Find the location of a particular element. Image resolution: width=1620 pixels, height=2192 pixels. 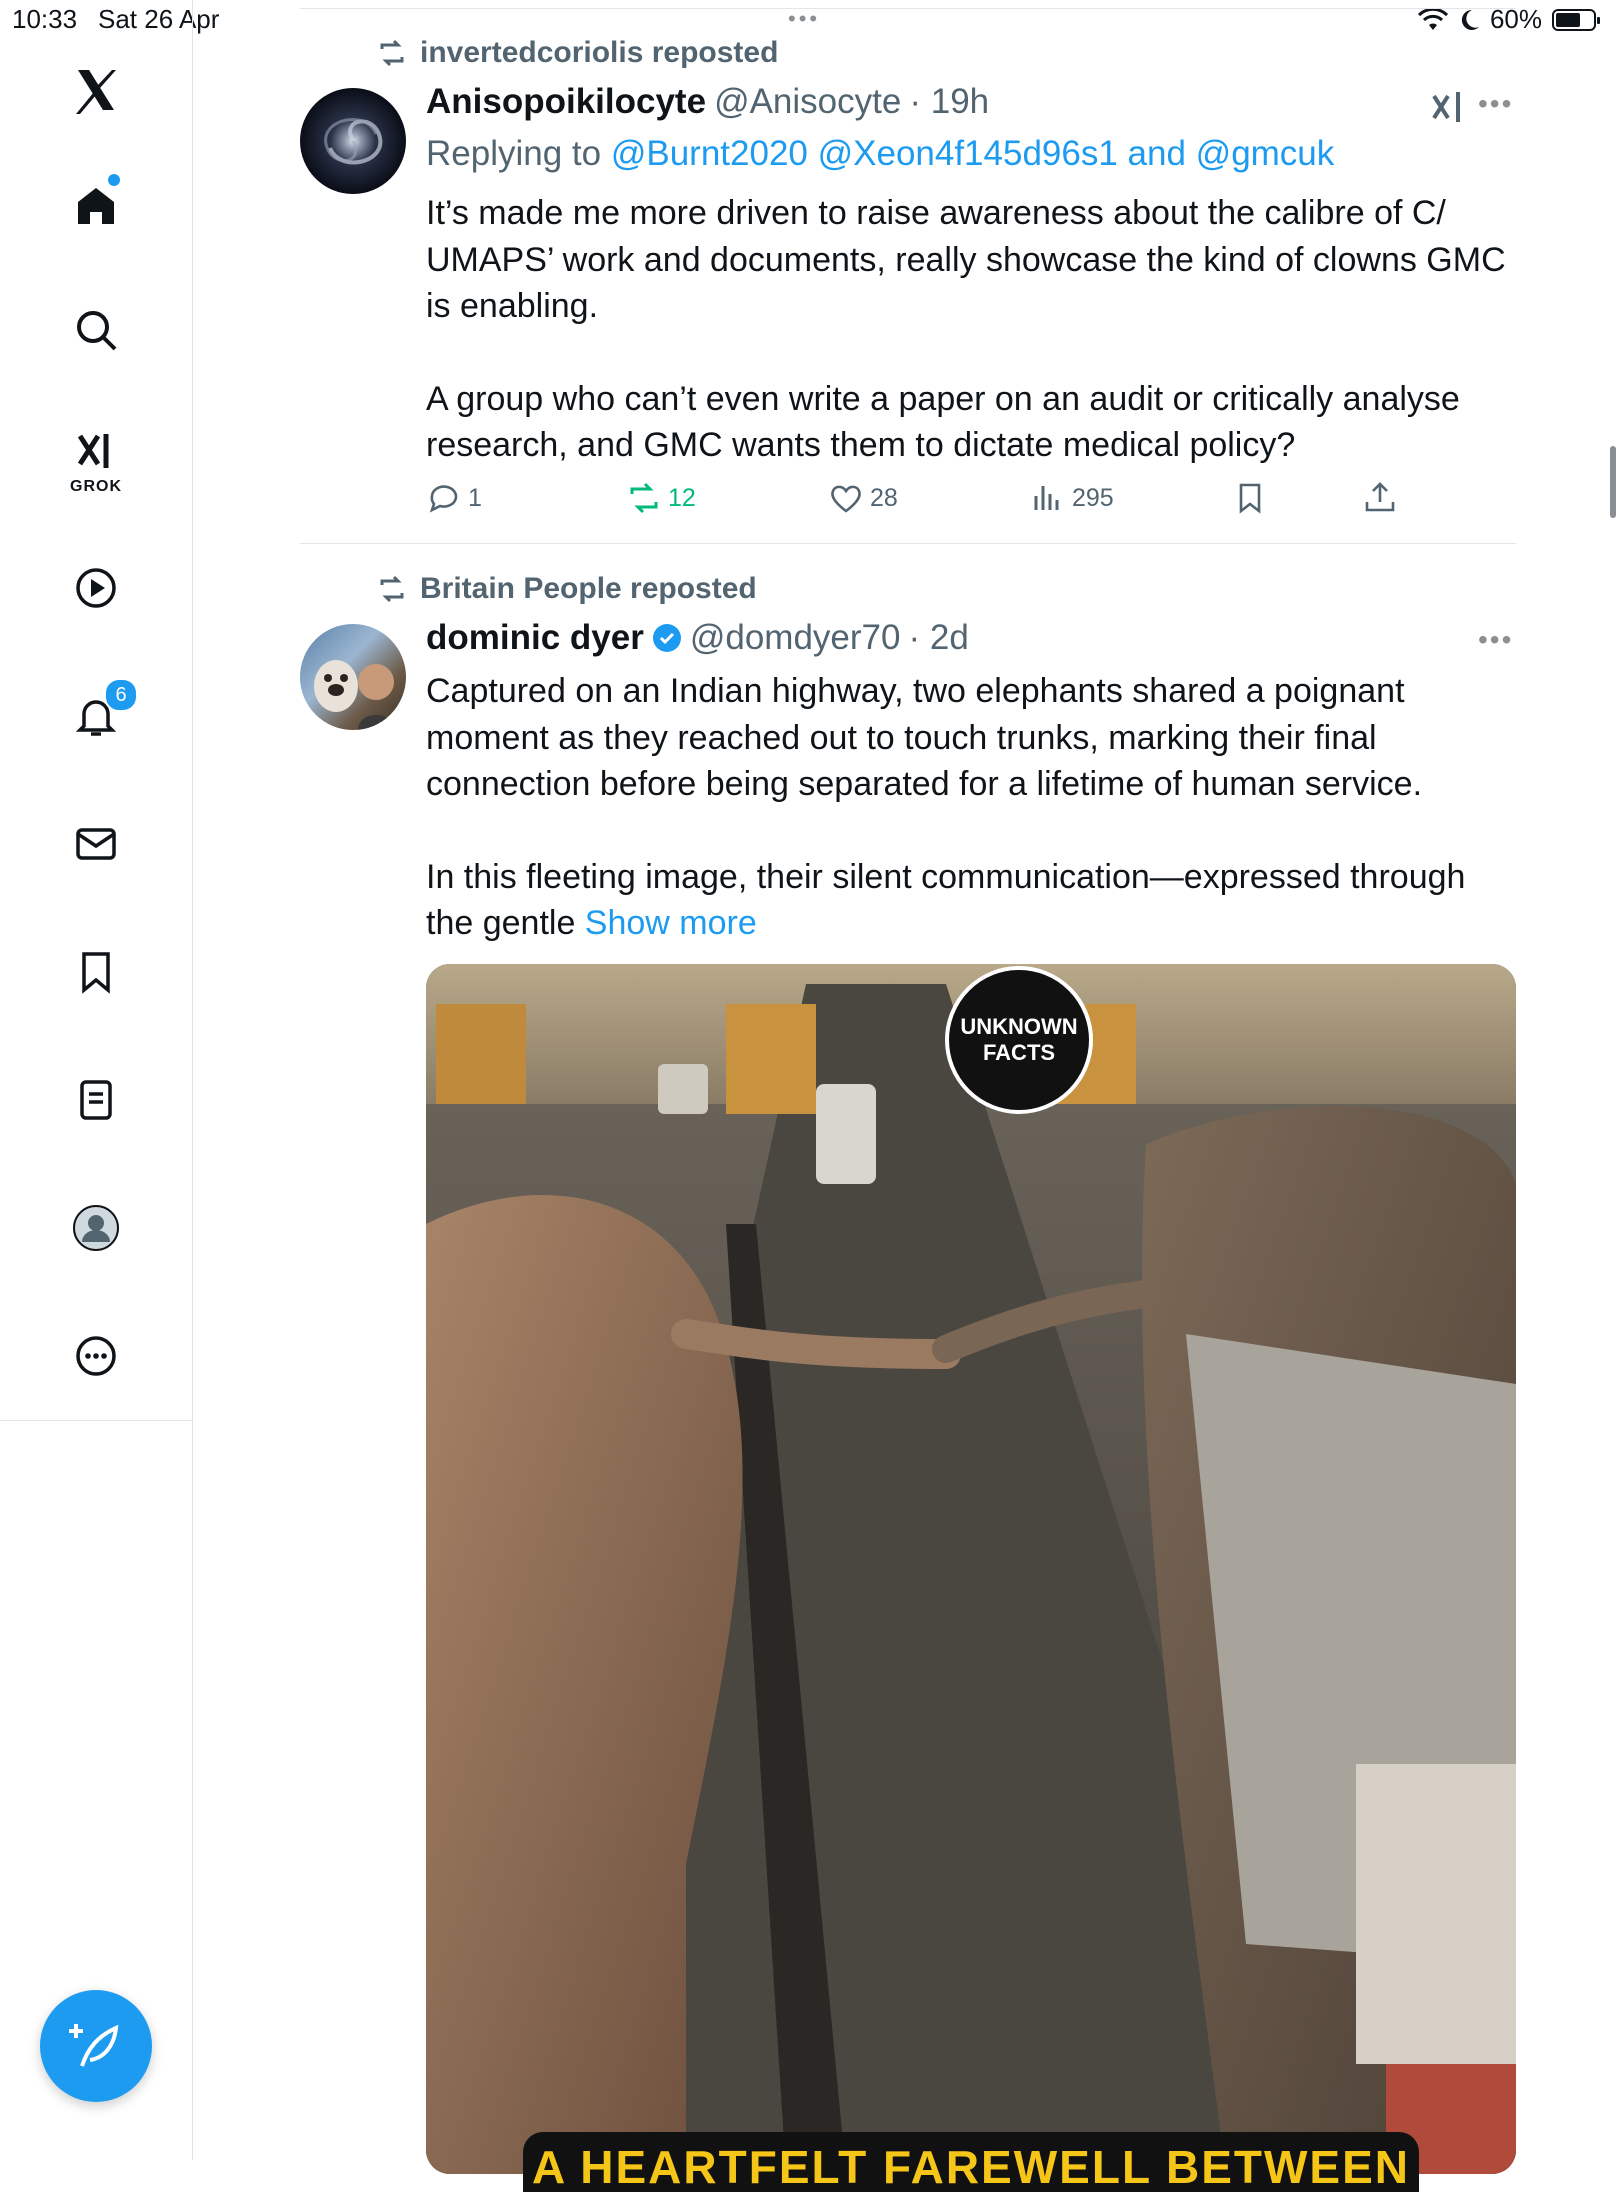

bookmark-icon is located at coordinates (1250, 498).